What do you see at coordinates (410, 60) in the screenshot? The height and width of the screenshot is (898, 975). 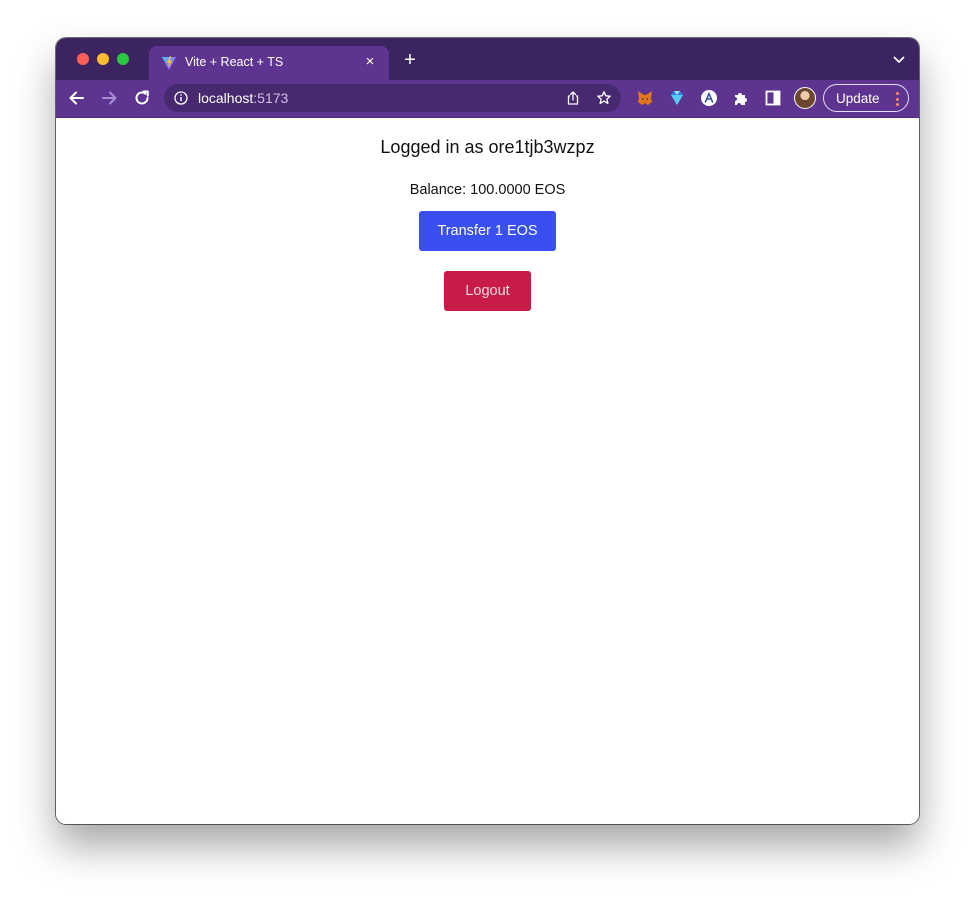 I see `new-tab-button: +` at bounding box center [410, 60].